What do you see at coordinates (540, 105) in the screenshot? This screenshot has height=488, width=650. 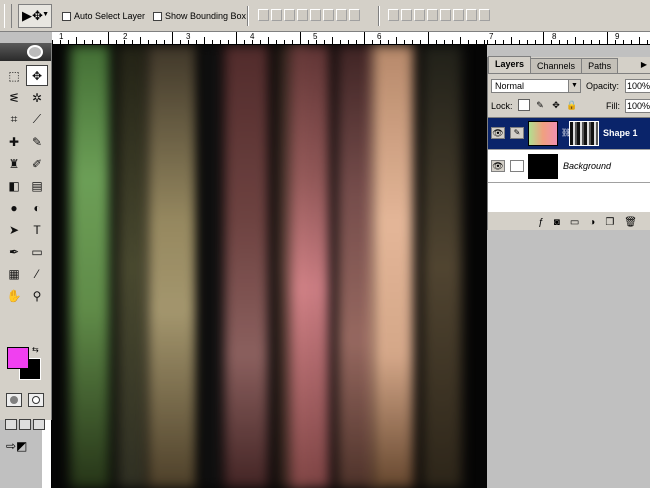 I see `lock-image-icon: ✎` at bounding box center [540, 105].